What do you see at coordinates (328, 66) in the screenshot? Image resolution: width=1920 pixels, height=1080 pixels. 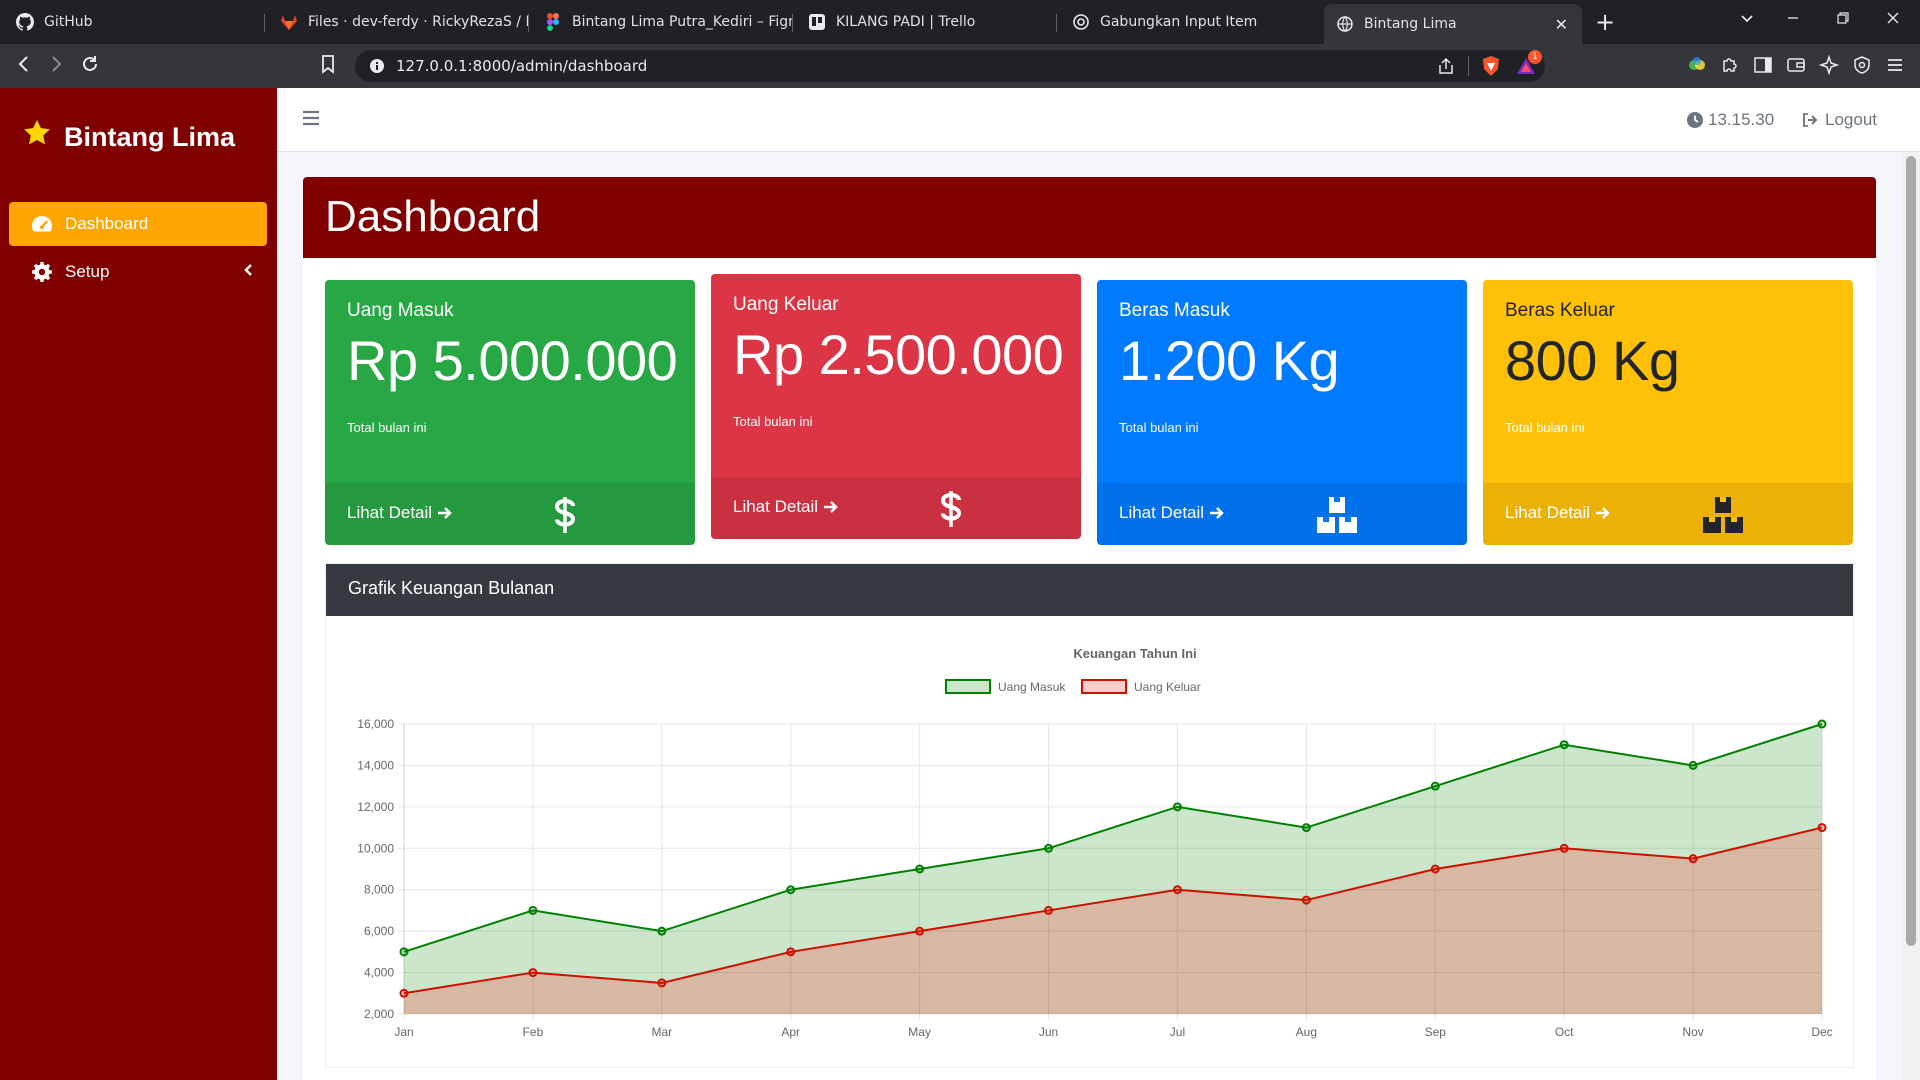 I see `bookmark-icon` at bounding box center [328, 66].